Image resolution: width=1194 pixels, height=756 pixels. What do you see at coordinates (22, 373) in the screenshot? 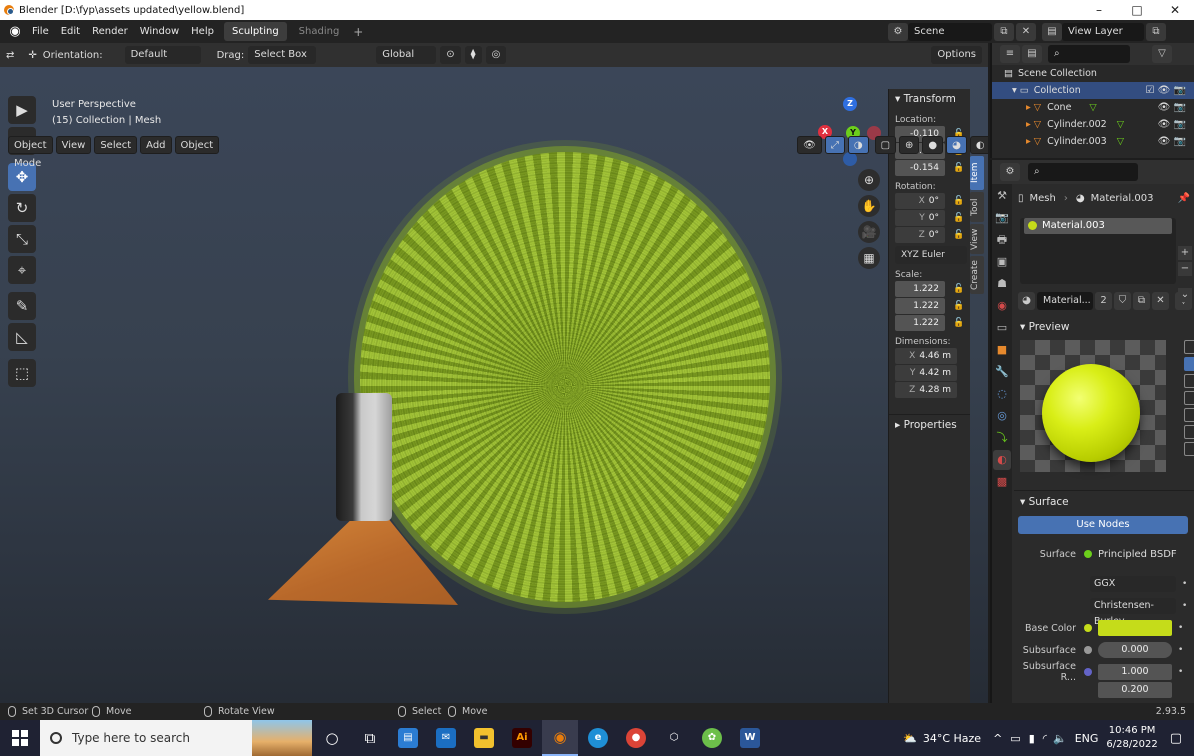
I see `add-cube-tool-icon: ⬚` at bounding box center [22, 373].